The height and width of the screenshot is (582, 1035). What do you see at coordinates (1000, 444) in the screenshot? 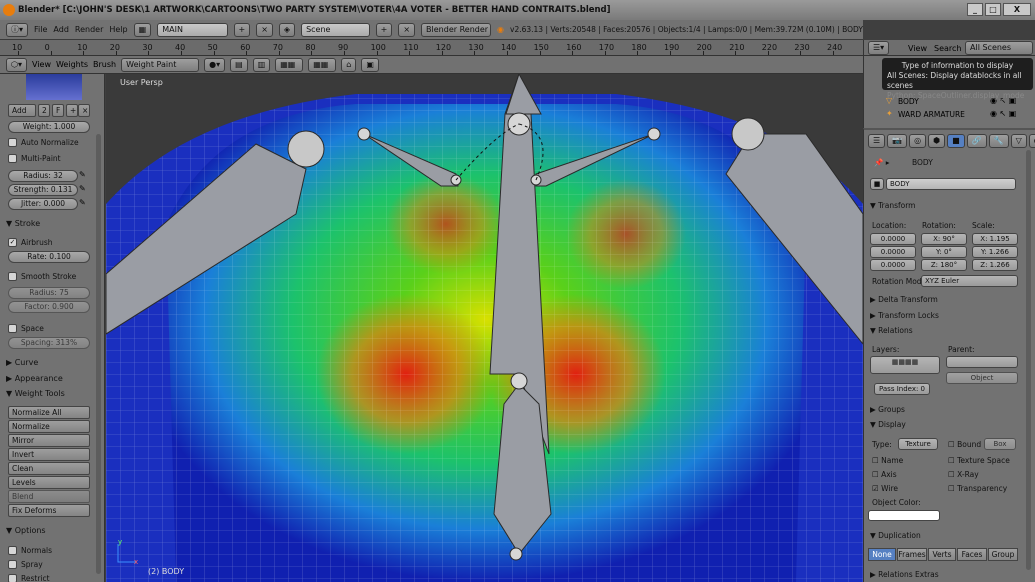
I see `bounds-type-select: Box` at bounding box center [1000, 444].